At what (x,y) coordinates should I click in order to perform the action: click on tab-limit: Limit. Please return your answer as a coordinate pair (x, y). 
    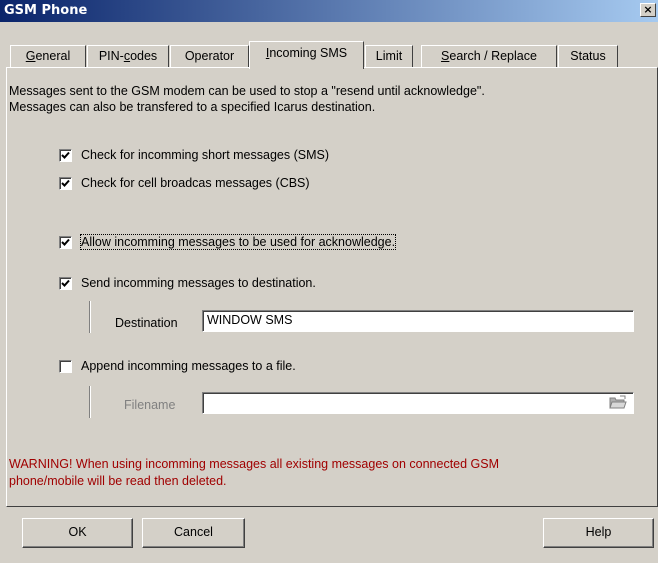
    Looking at the image, I should click on (389, 56).